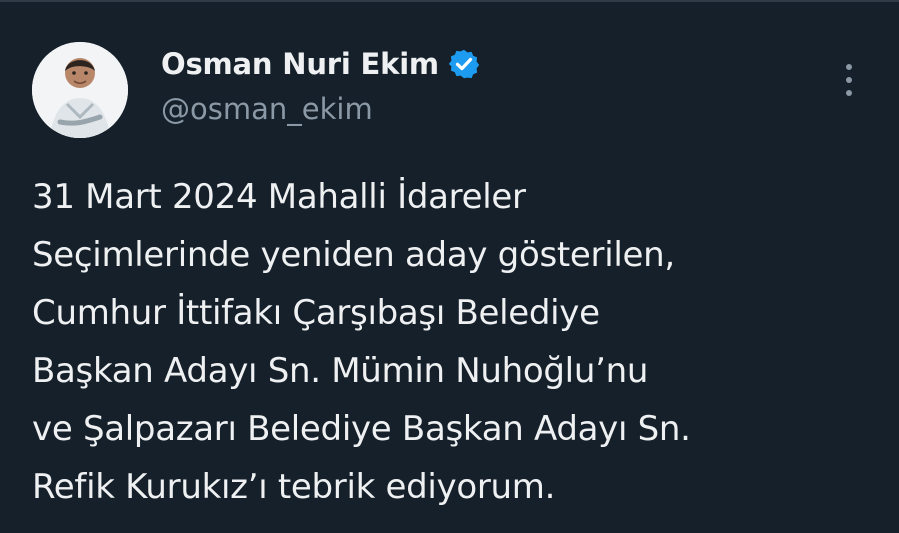 This screenshot has height=533, width=899. I want to click on tweet-text-line: 31 Mart 2024 Mahalli İdareler, so click(279, 197).